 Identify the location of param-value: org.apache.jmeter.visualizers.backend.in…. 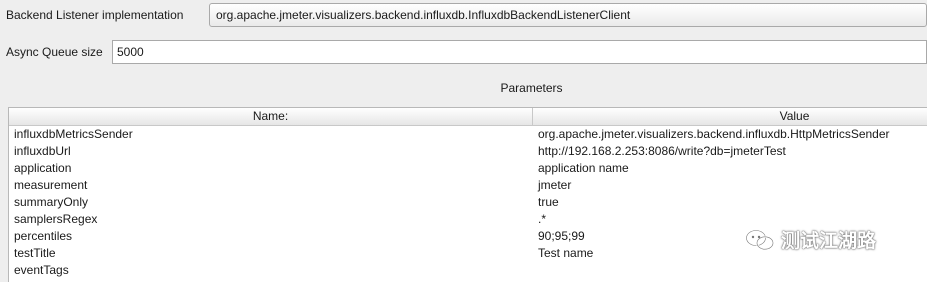
(714, 134).